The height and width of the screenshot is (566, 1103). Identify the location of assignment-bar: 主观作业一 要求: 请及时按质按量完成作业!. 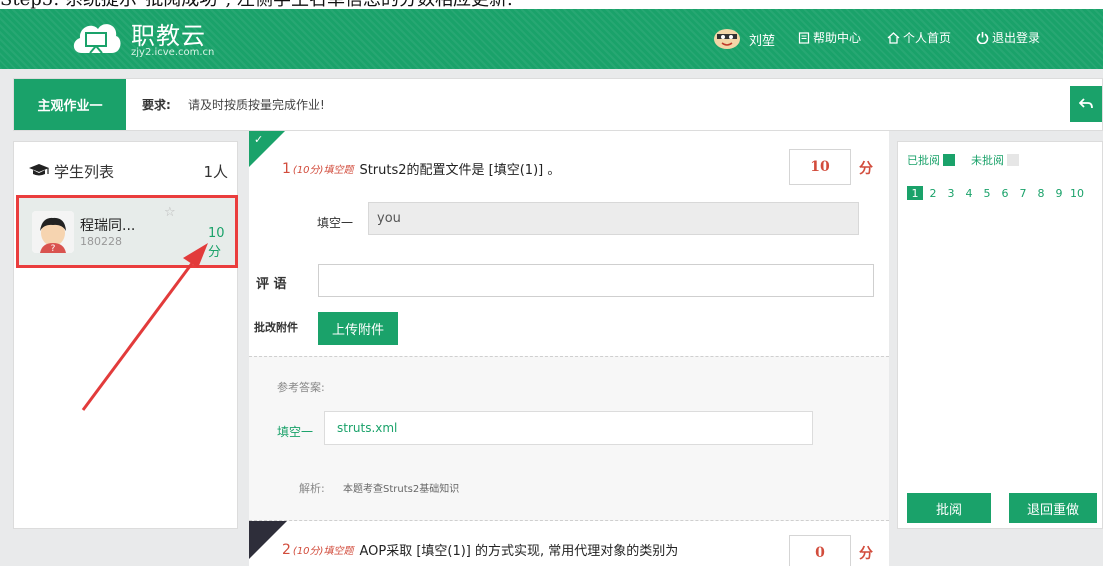
(558, 104).